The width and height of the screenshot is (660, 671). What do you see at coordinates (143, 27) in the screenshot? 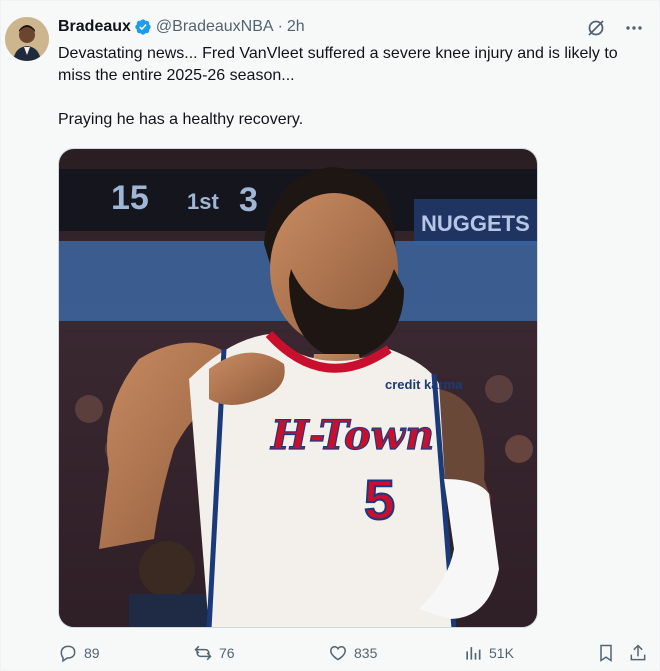
I see `verified-badge-icon` at bounding box center [143, 27].